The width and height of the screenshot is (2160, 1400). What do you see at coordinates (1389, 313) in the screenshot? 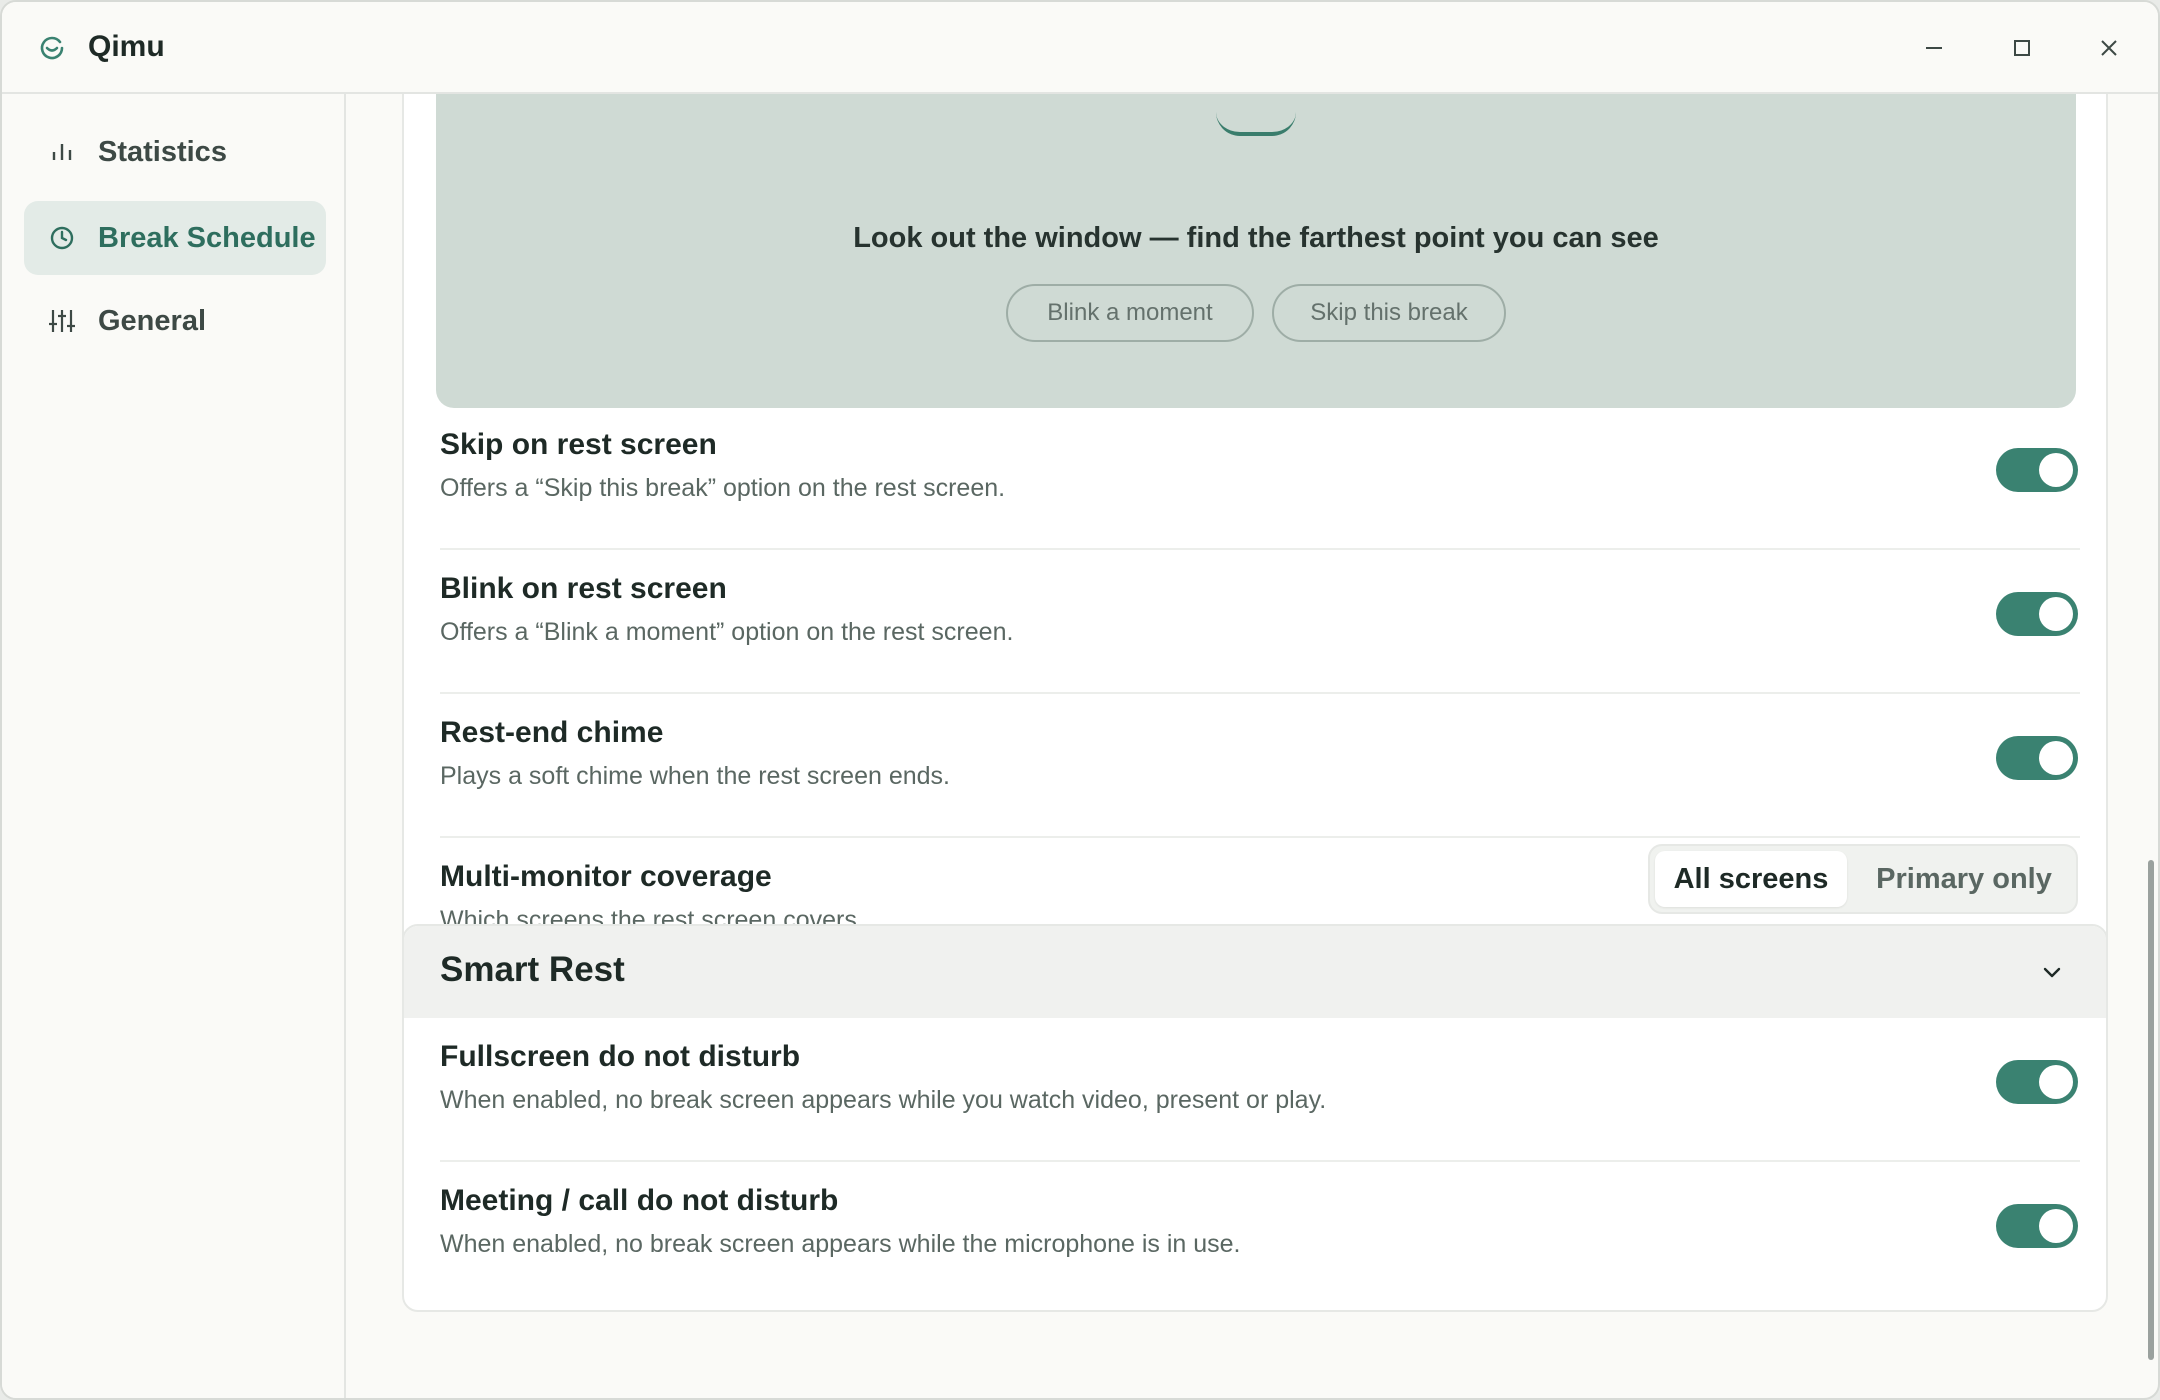
I see `skip-break-button: Skip this break` at bounding box center [1389, 313].